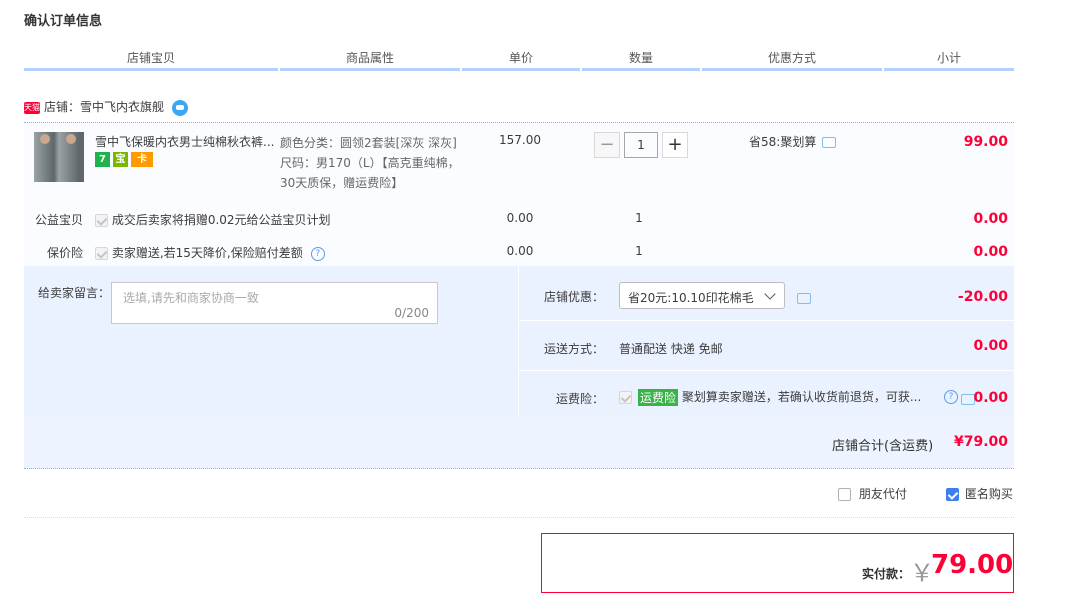  I want to click on shop-total-amount: ¥79.00, so click(980, 442).